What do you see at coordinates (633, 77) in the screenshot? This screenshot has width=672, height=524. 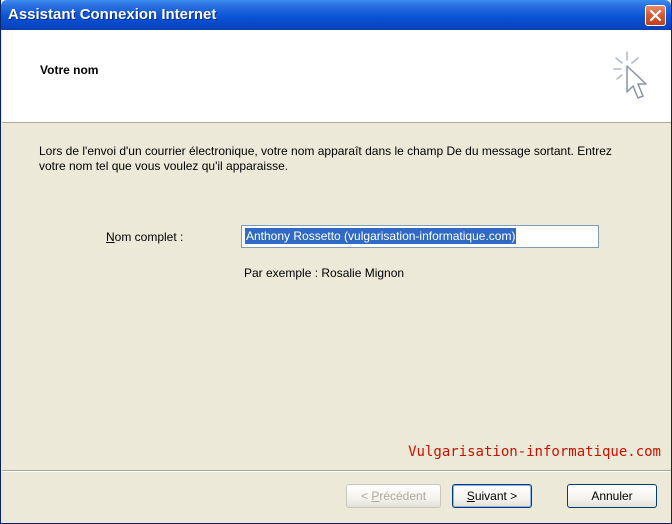 I see `wizard-cursor-icon` at bounding box center [633, 77].